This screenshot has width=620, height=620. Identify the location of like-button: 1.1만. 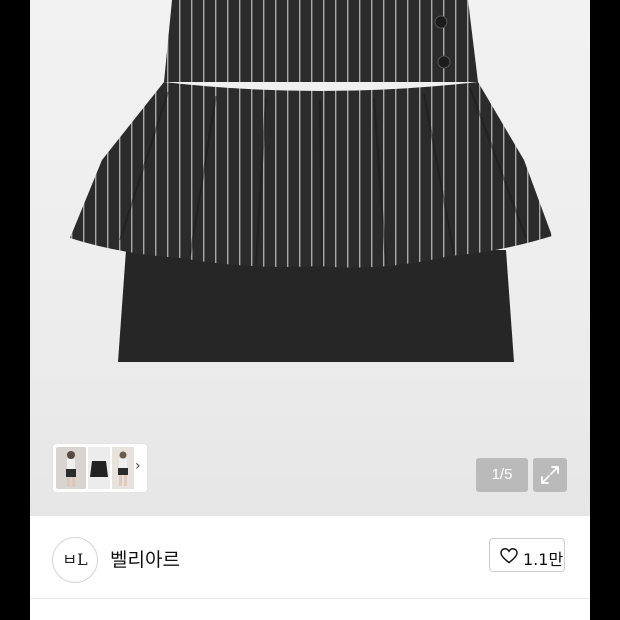
(527, 555).